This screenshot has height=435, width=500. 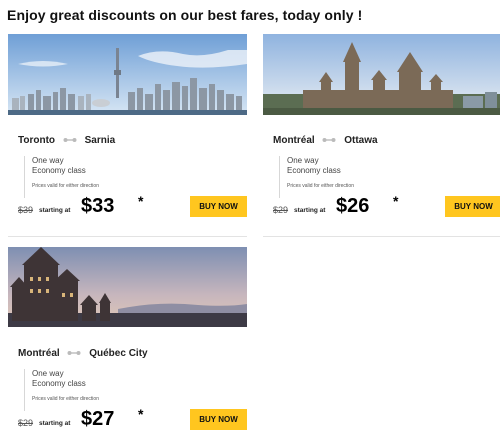 I want to click on parliament-photo, so click(x=381, y=74).